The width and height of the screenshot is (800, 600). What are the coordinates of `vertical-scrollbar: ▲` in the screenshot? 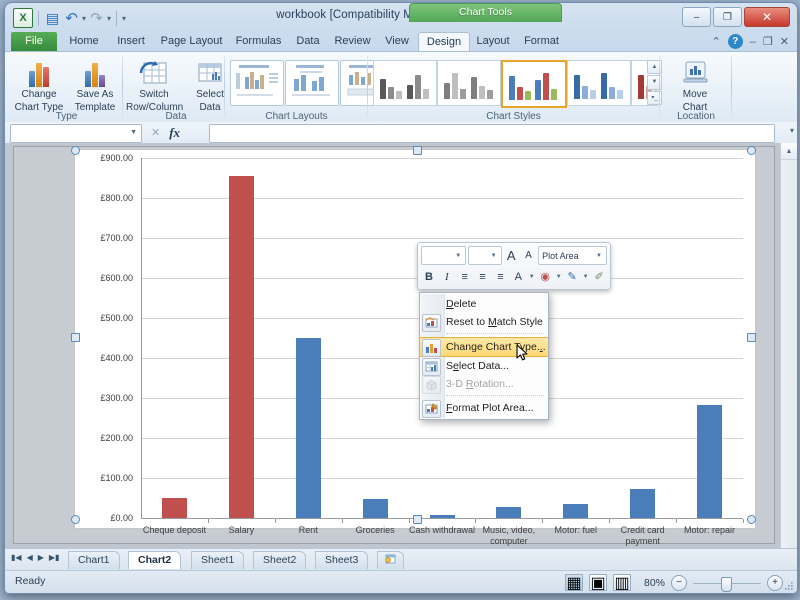 It's located at (788, 345).